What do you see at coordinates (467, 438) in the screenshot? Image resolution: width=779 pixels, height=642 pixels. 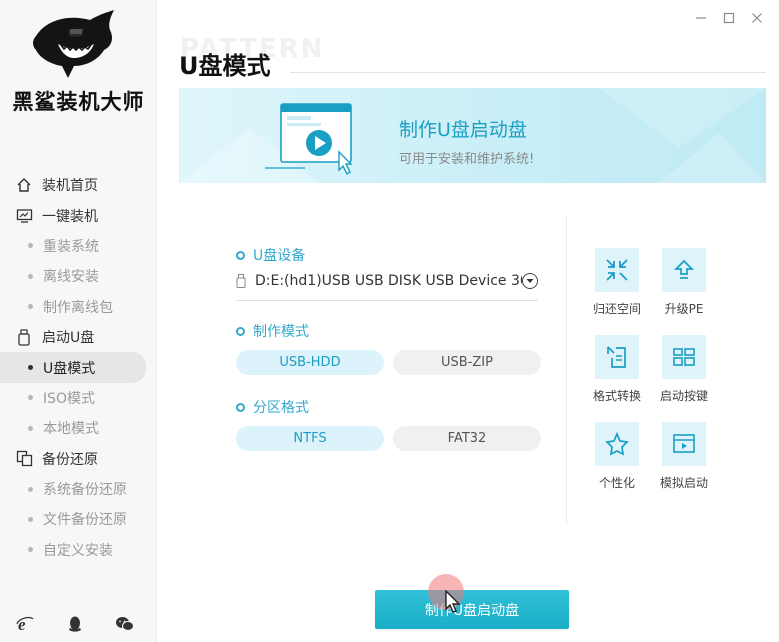 I see `partition-fat32-option: FAT32` at bounding box center [467, 438].